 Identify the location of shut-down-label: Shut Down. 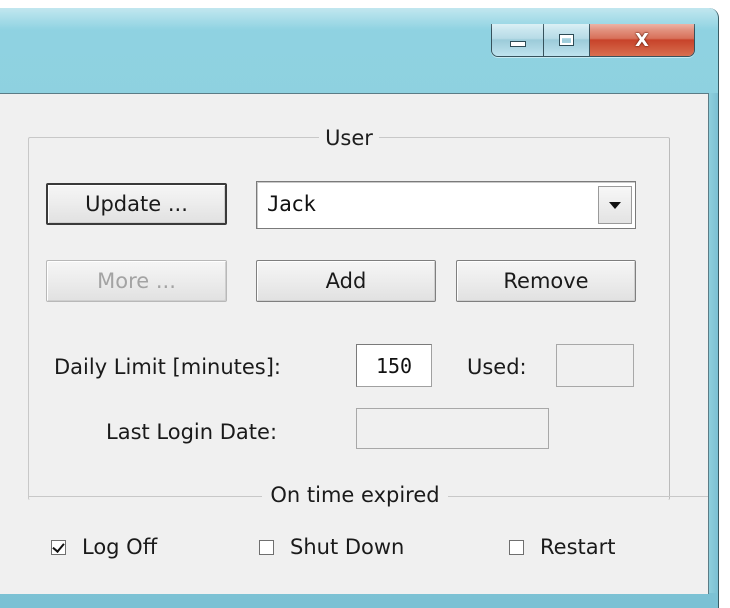
(347, 547).